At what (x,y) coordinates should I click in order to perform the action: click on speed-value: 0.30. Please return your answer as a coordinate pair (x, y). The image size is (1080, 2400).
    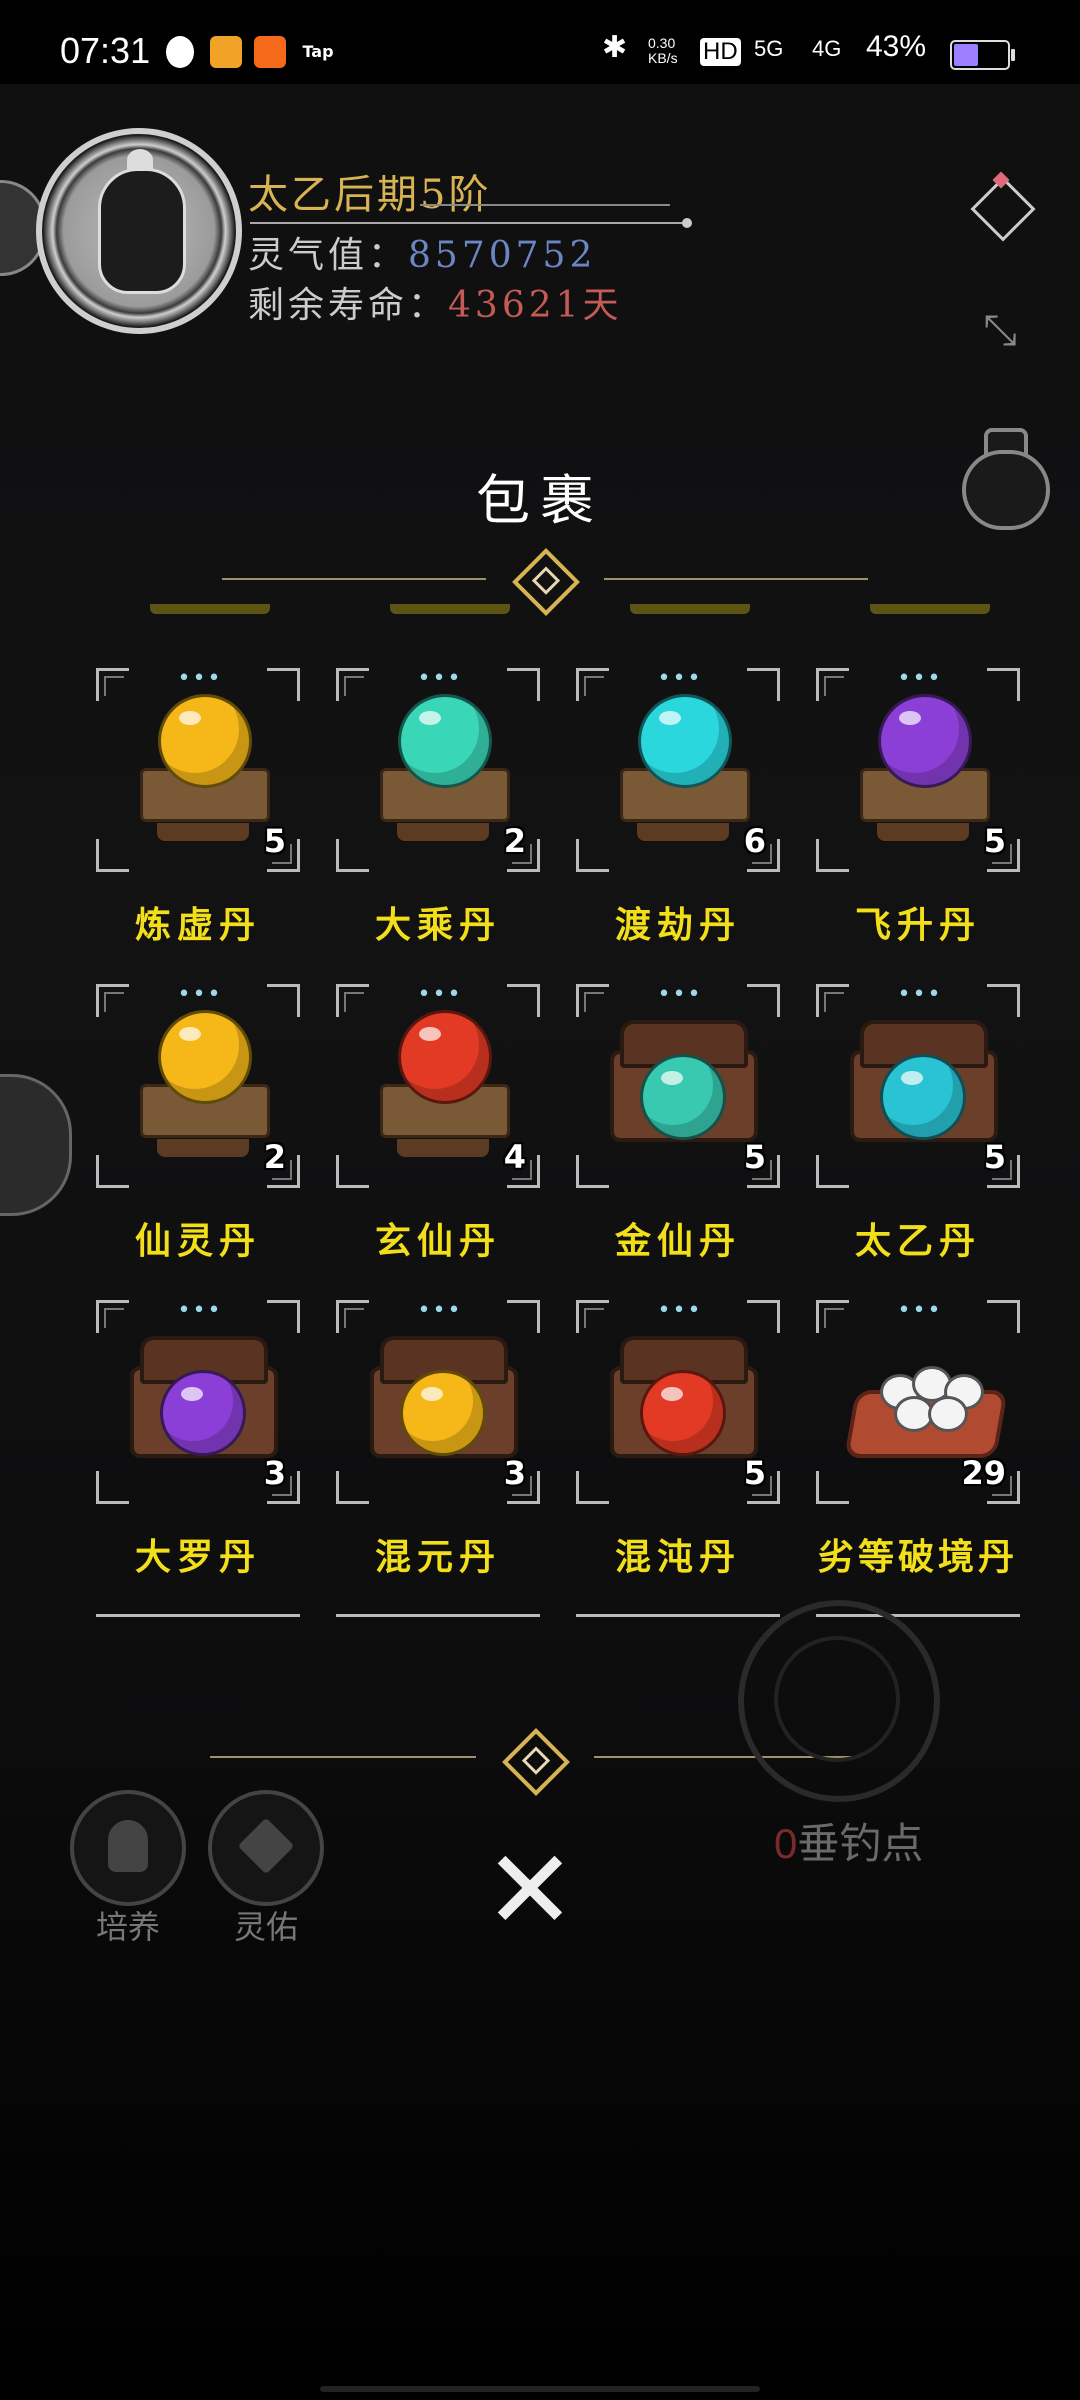
    Looking at the image, I should click on (662, 43).